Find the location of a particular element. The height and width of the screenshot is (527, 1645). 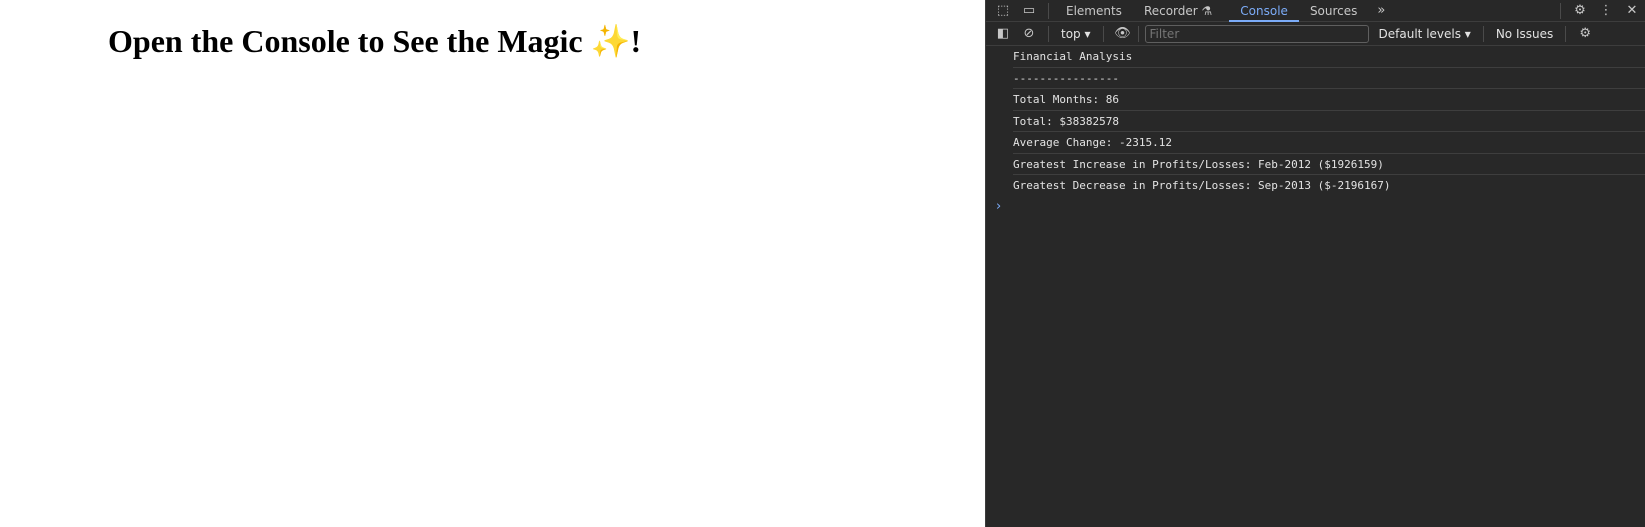

more-options-icon: ⋮ is located at coordinates (1606, 10).